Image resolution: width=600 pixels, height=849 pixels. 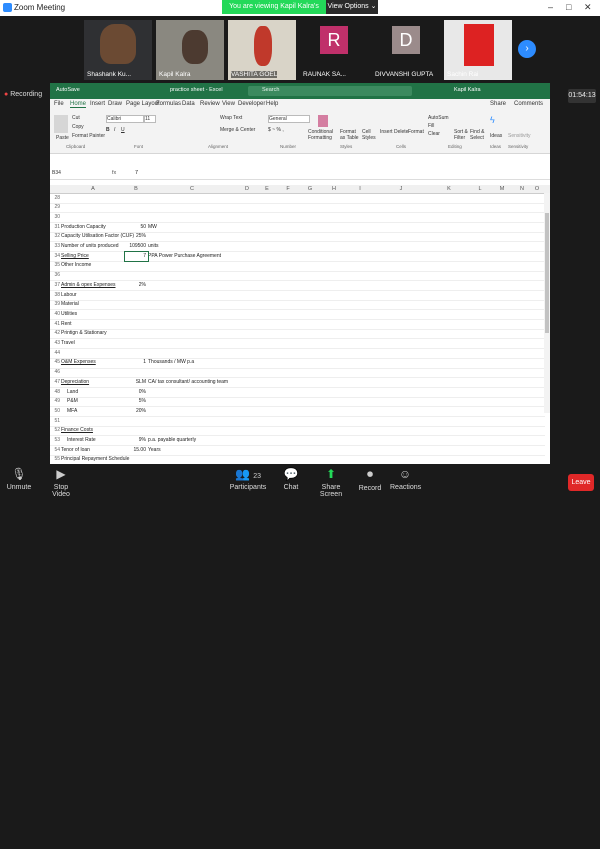 What do you see at coordinates (370, 479) in the screenshot?
I see `record-button: ⏺ Record` at bounding box center [370, 479].